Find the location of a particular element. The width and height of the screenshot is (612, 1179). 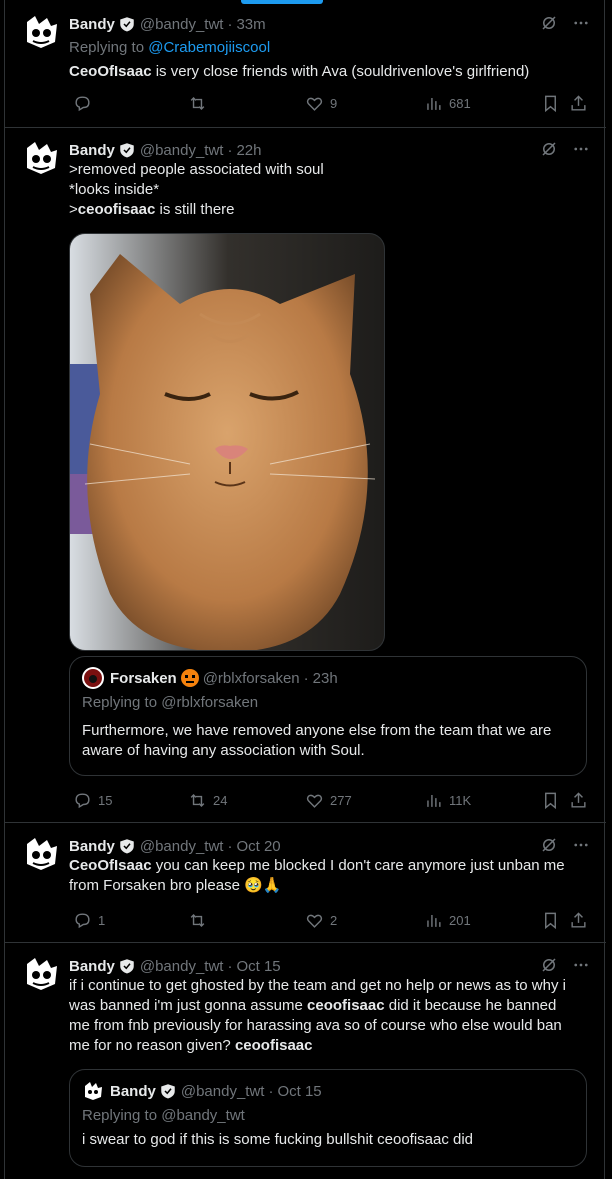

timestamp: 22h is located at coordinates (248, 150).